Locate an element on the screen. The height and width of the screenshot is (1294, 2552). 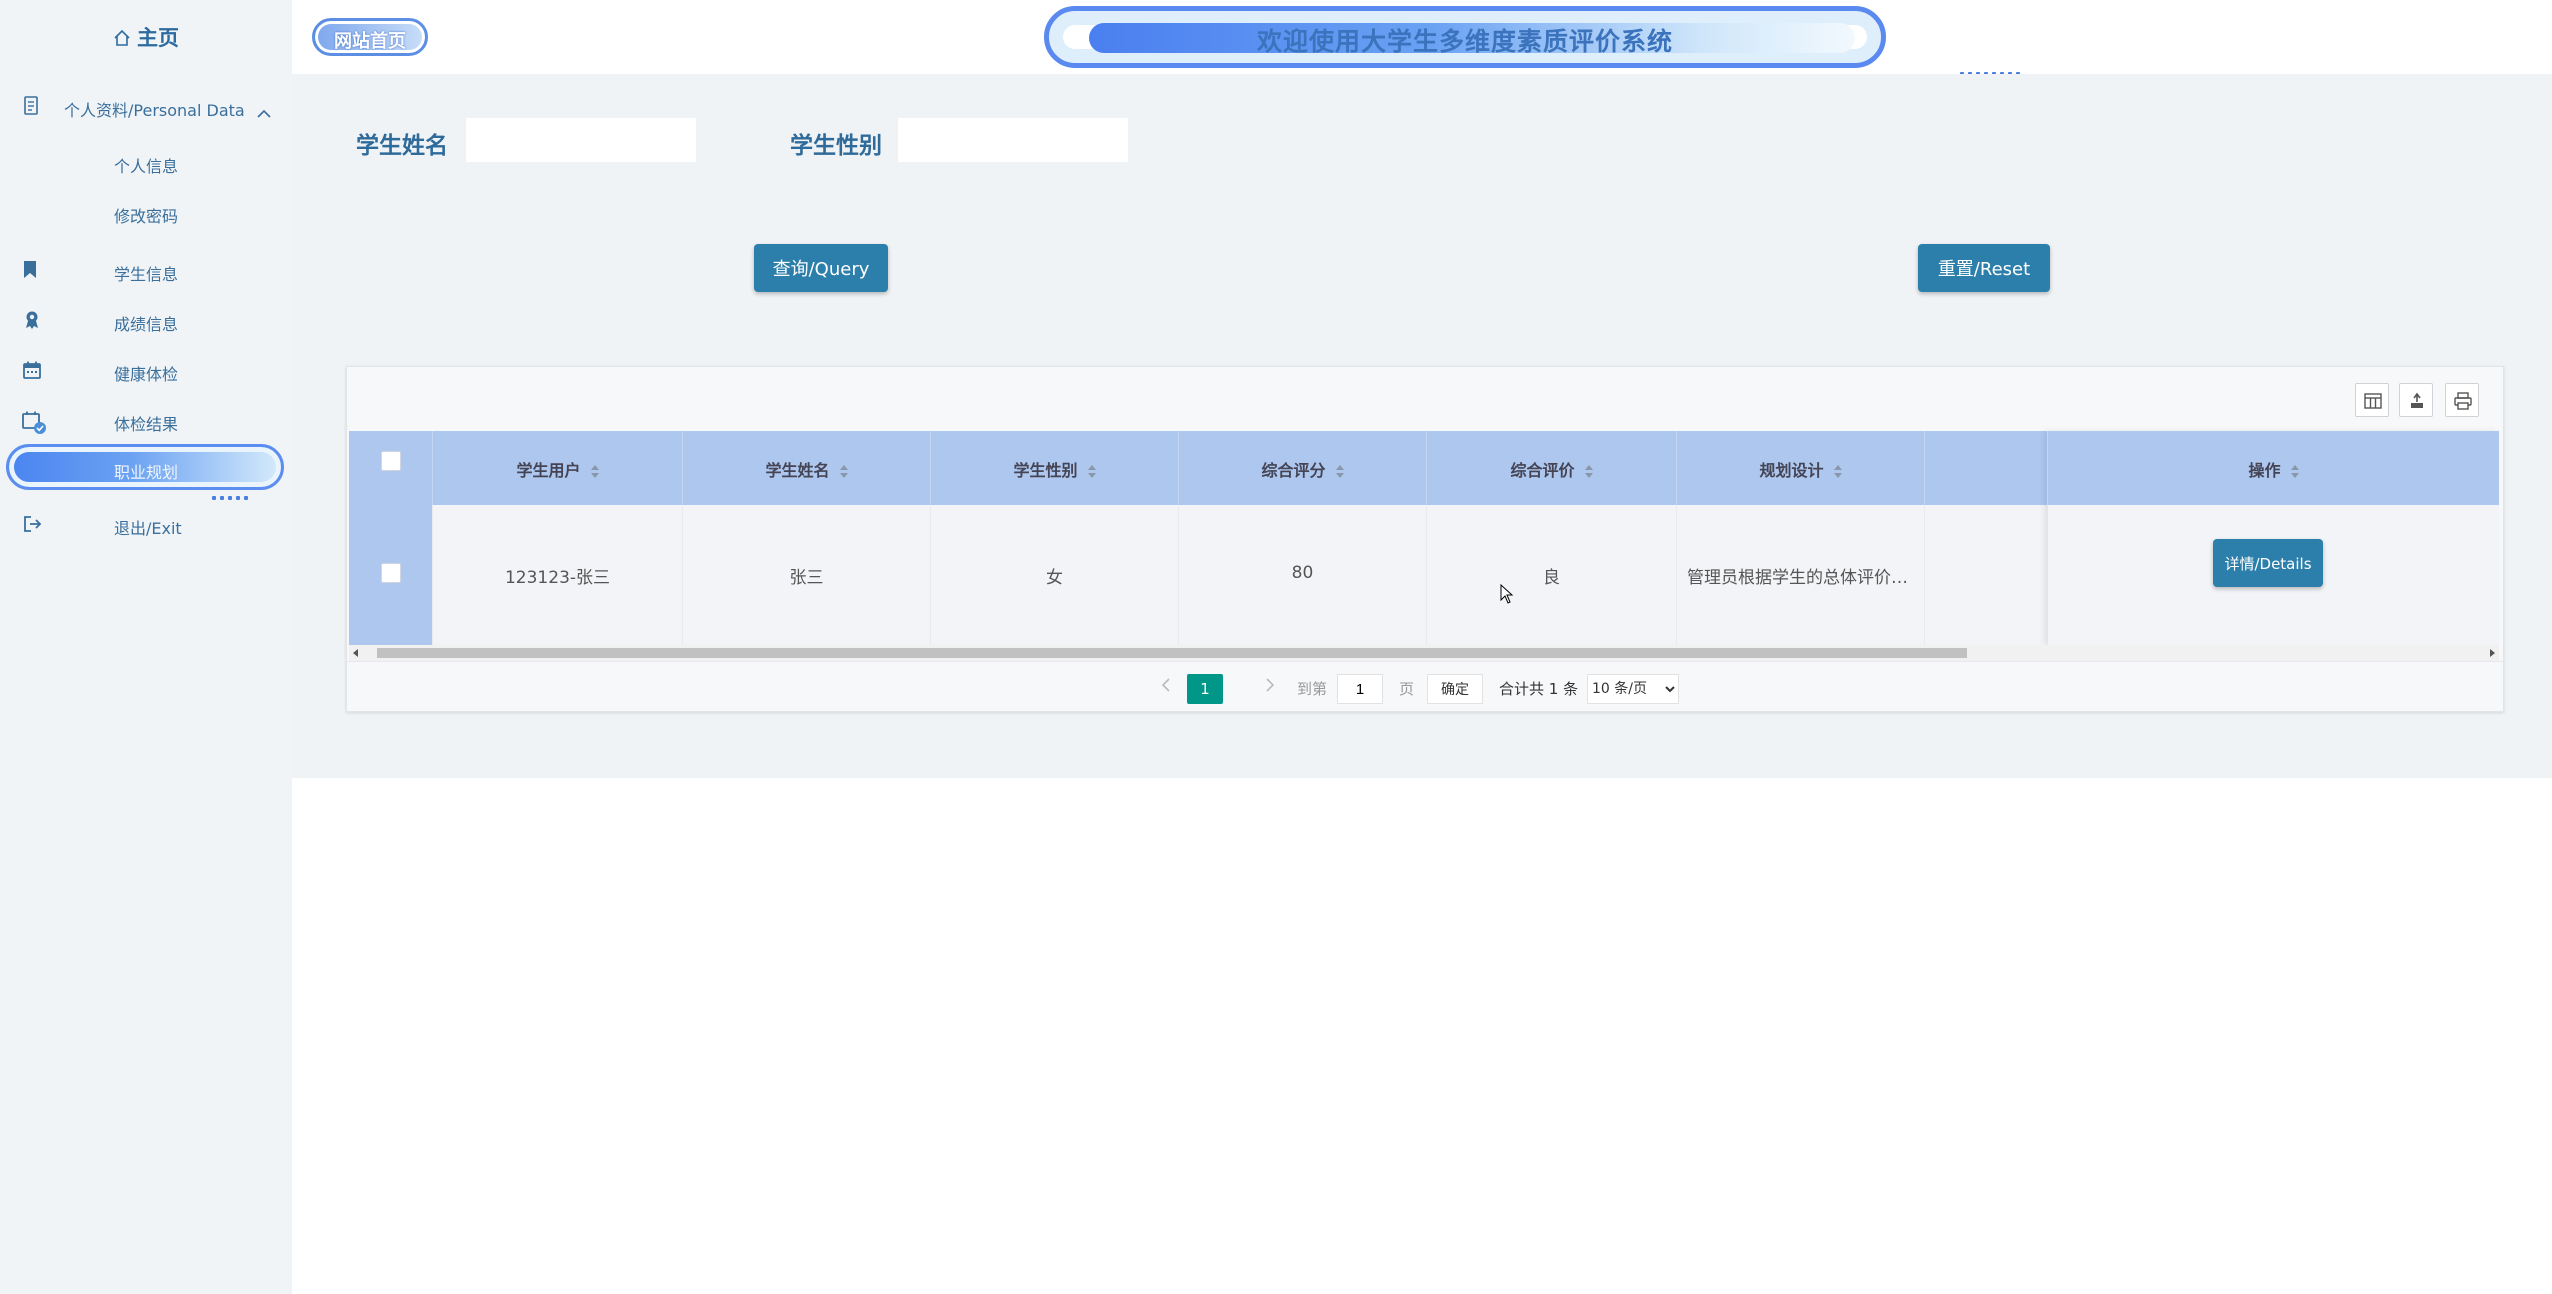
sidebar-item-grades: 成绩信息 is located at coordinates (146, 321).